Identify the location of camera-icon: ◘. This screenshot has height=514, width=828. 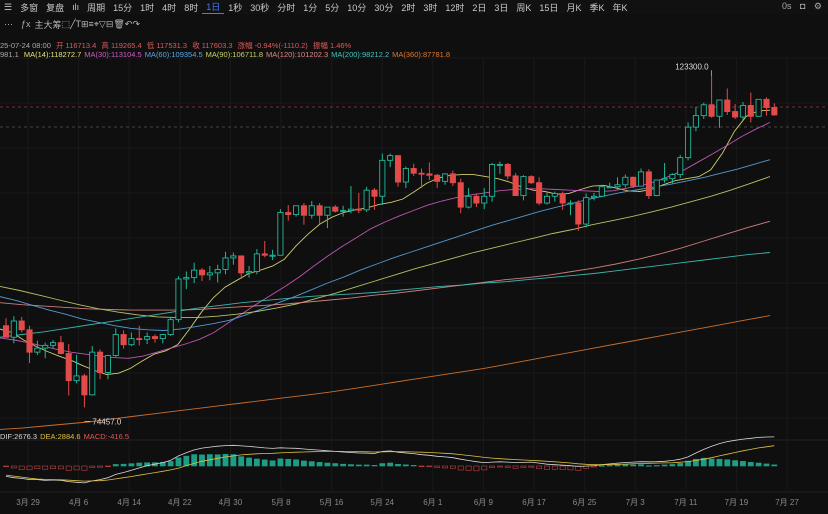
(802, 6).